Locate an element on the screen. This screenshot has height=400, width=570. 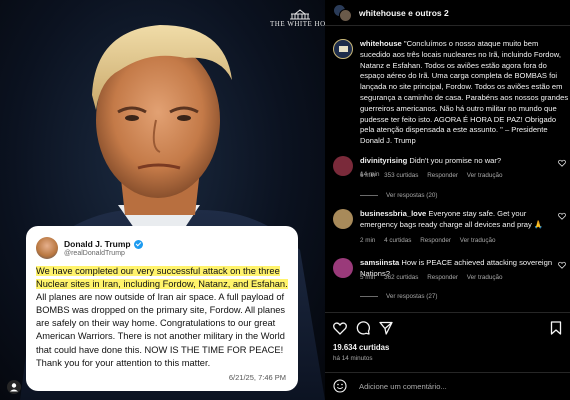
tweet-author: Donald J. Trump is located at coordinates (103, 244).